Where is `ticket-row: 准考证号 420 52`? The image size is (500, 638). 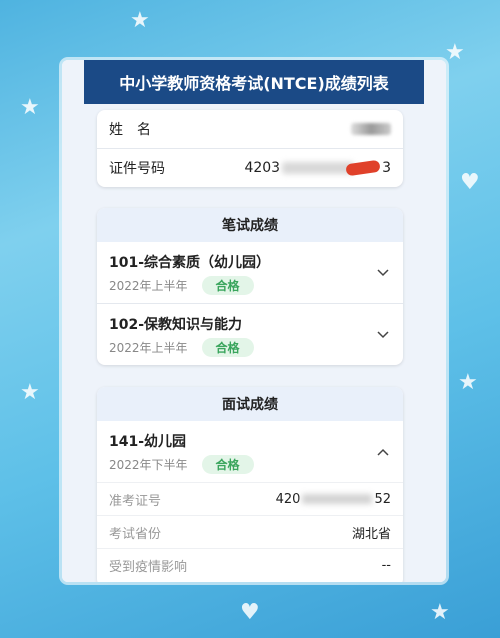
ticket-row: 准考证号 420 52 is located at coordinates (250, 498).